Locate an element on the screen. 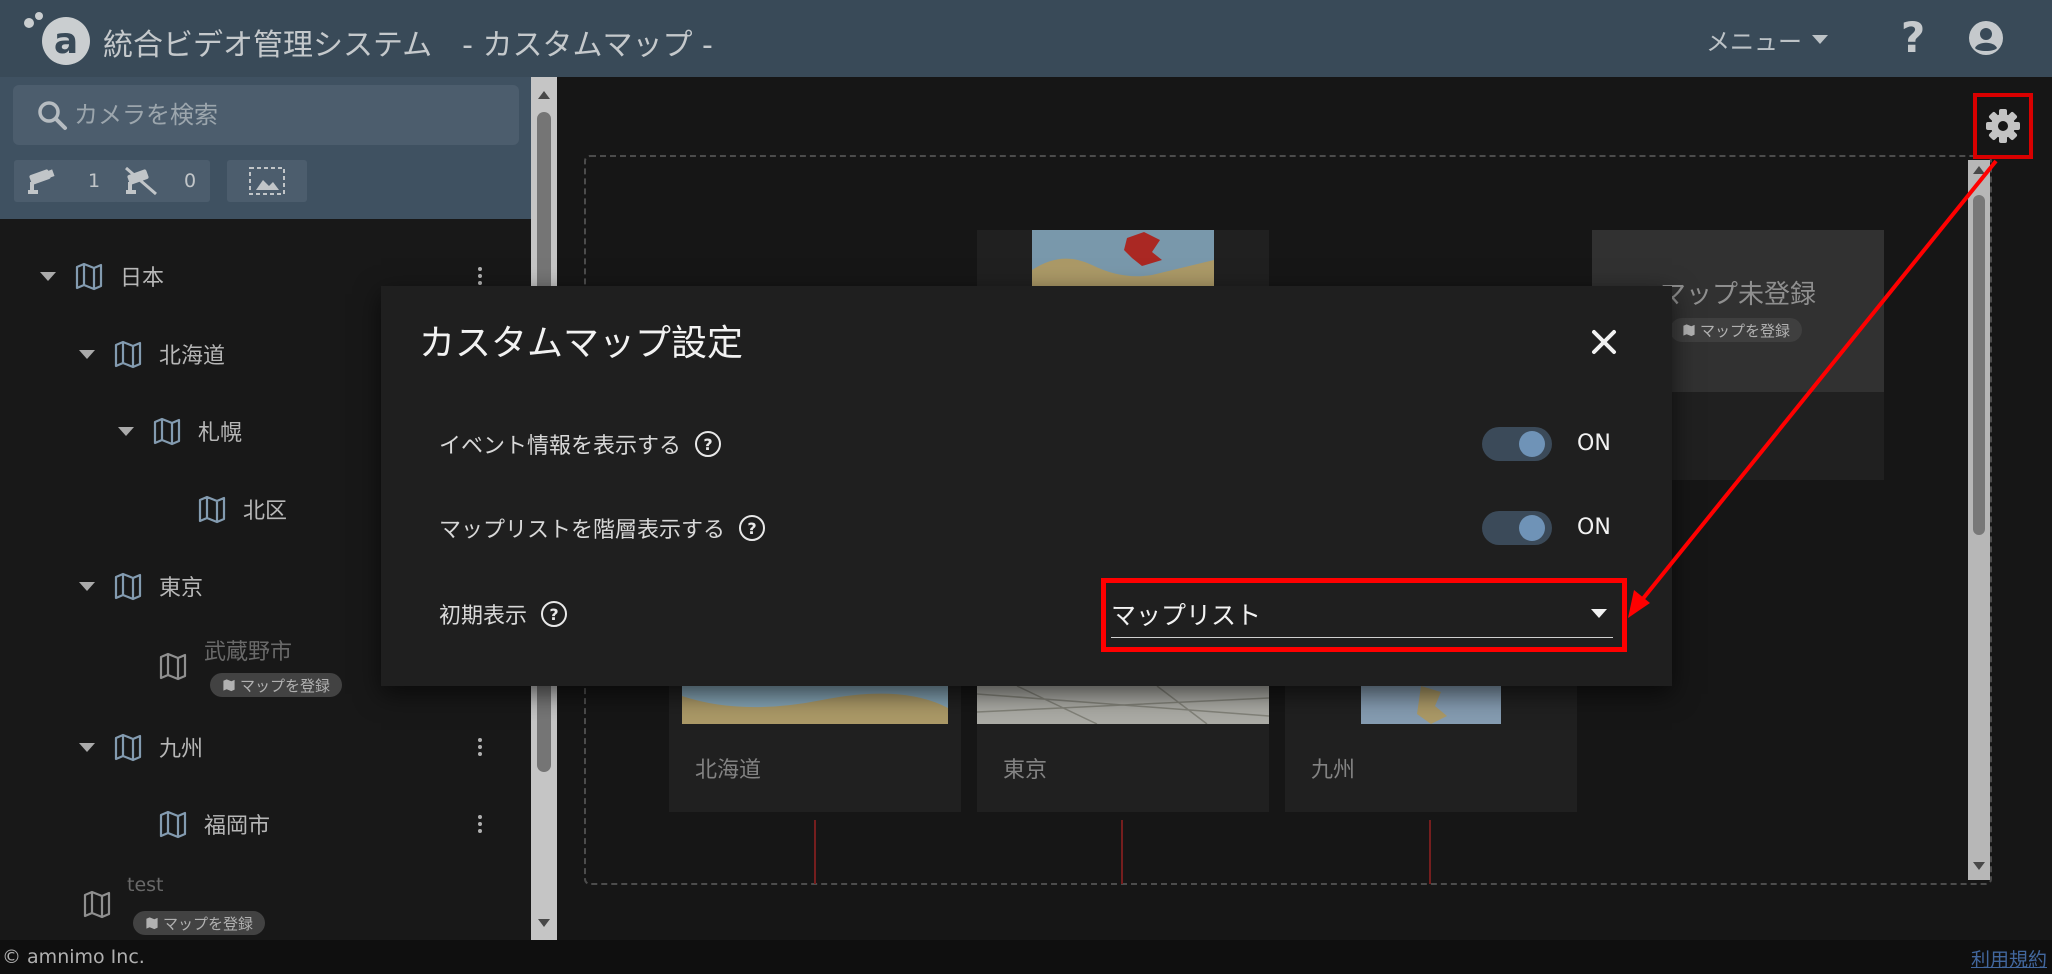 Image resolution: width=2052 pixels, height=974 pixels. initial-display-select: マップリスト is located at coordinates (1362, 614).